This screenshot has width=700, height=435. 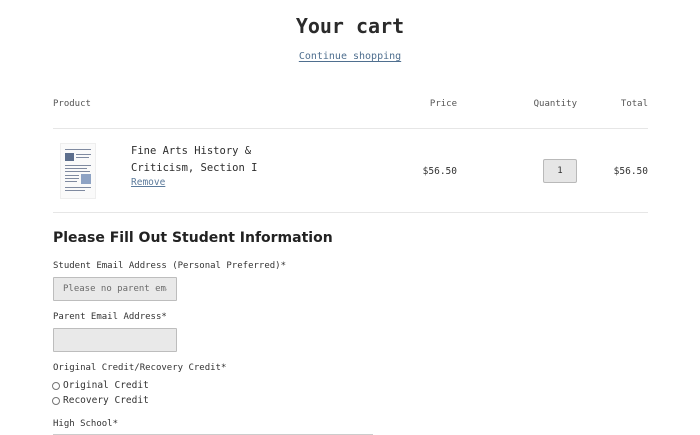 What do you see at coordinates (439, 171) in the screenshot?
I see `item-price: $56.50` at bounding box center [439, 171].